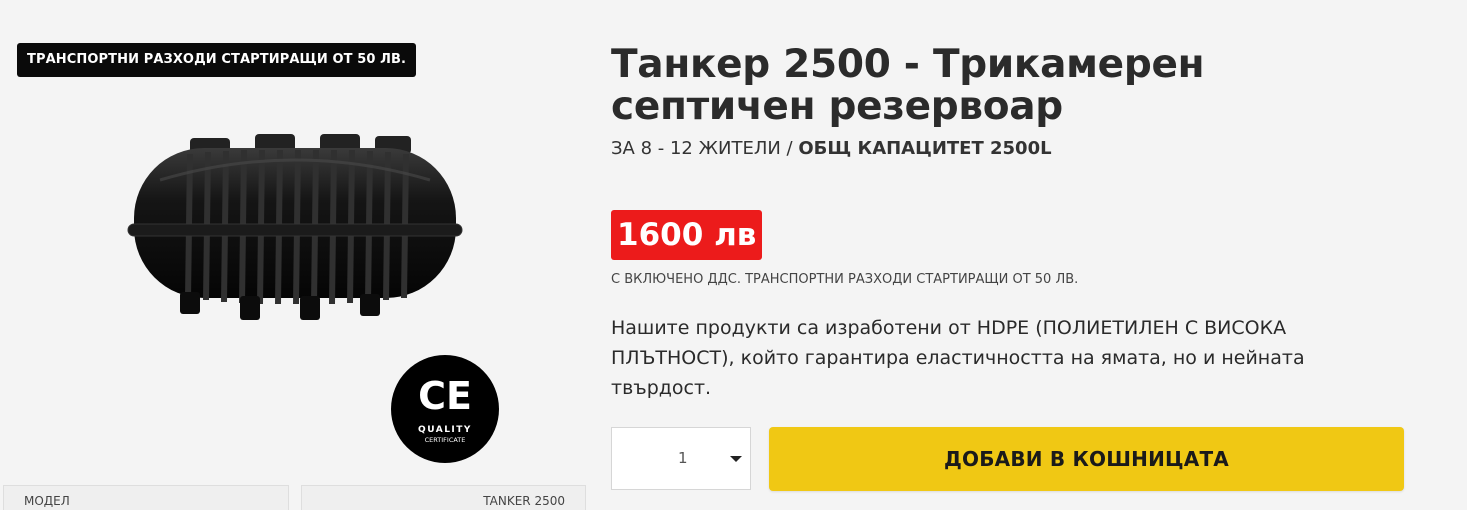 This screenshot has height=510, width=1467. What do you see at coordinates (443, 497) in the screenshot?
I see `spec-value-model: TANKER 2500` at bounding box center [443, 497].